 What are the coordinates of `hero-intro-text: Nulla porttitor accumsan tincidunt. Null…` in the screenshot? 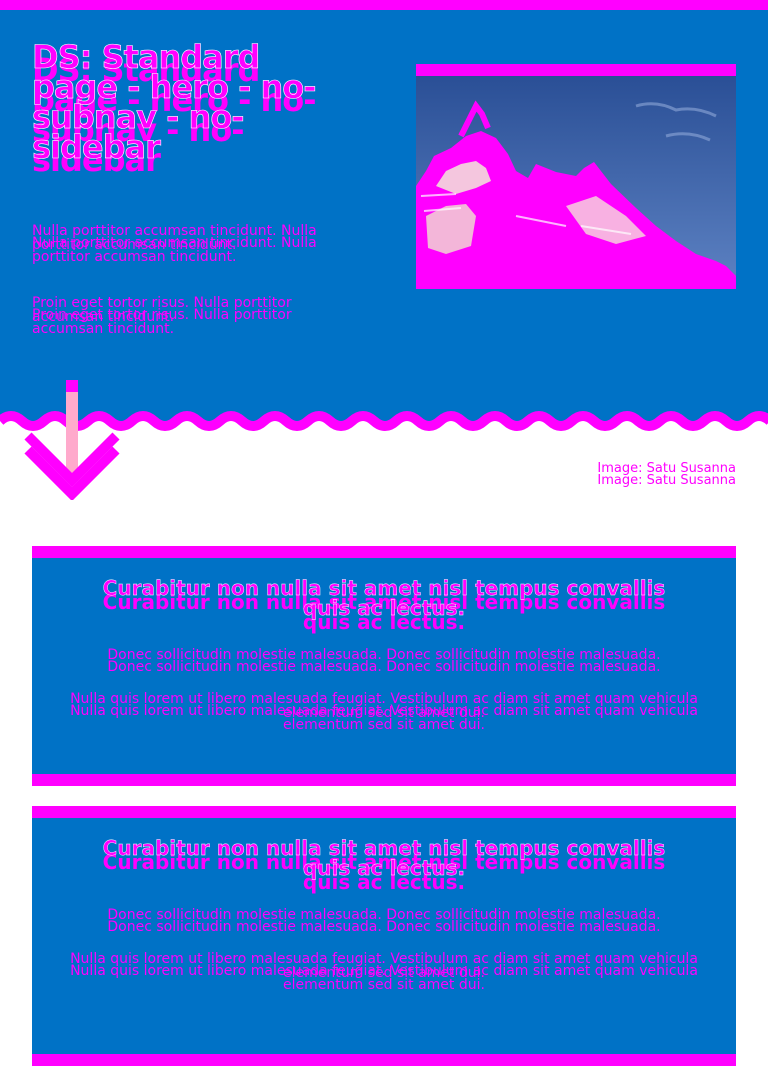 It's located at (174, 238).